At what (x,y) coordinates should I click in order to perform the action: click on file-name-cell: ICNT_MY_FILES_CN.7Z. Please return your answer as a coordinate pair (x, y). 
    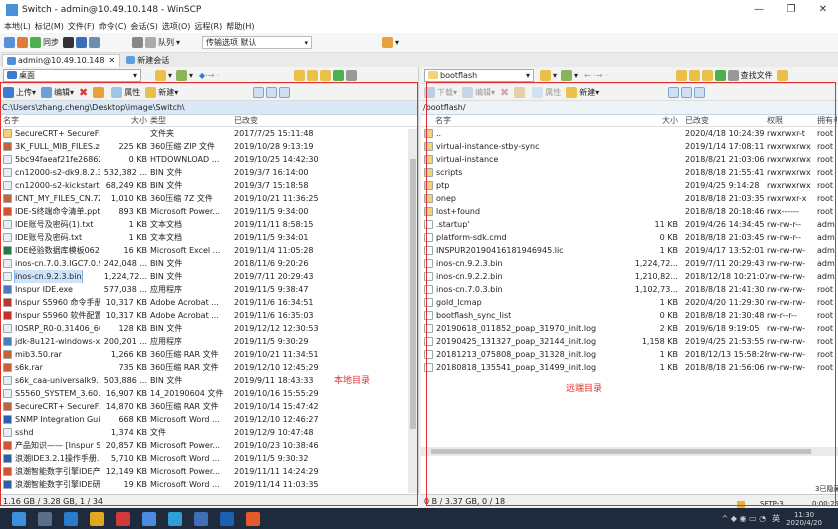
    Looking at the image, I should click on (50, 198).